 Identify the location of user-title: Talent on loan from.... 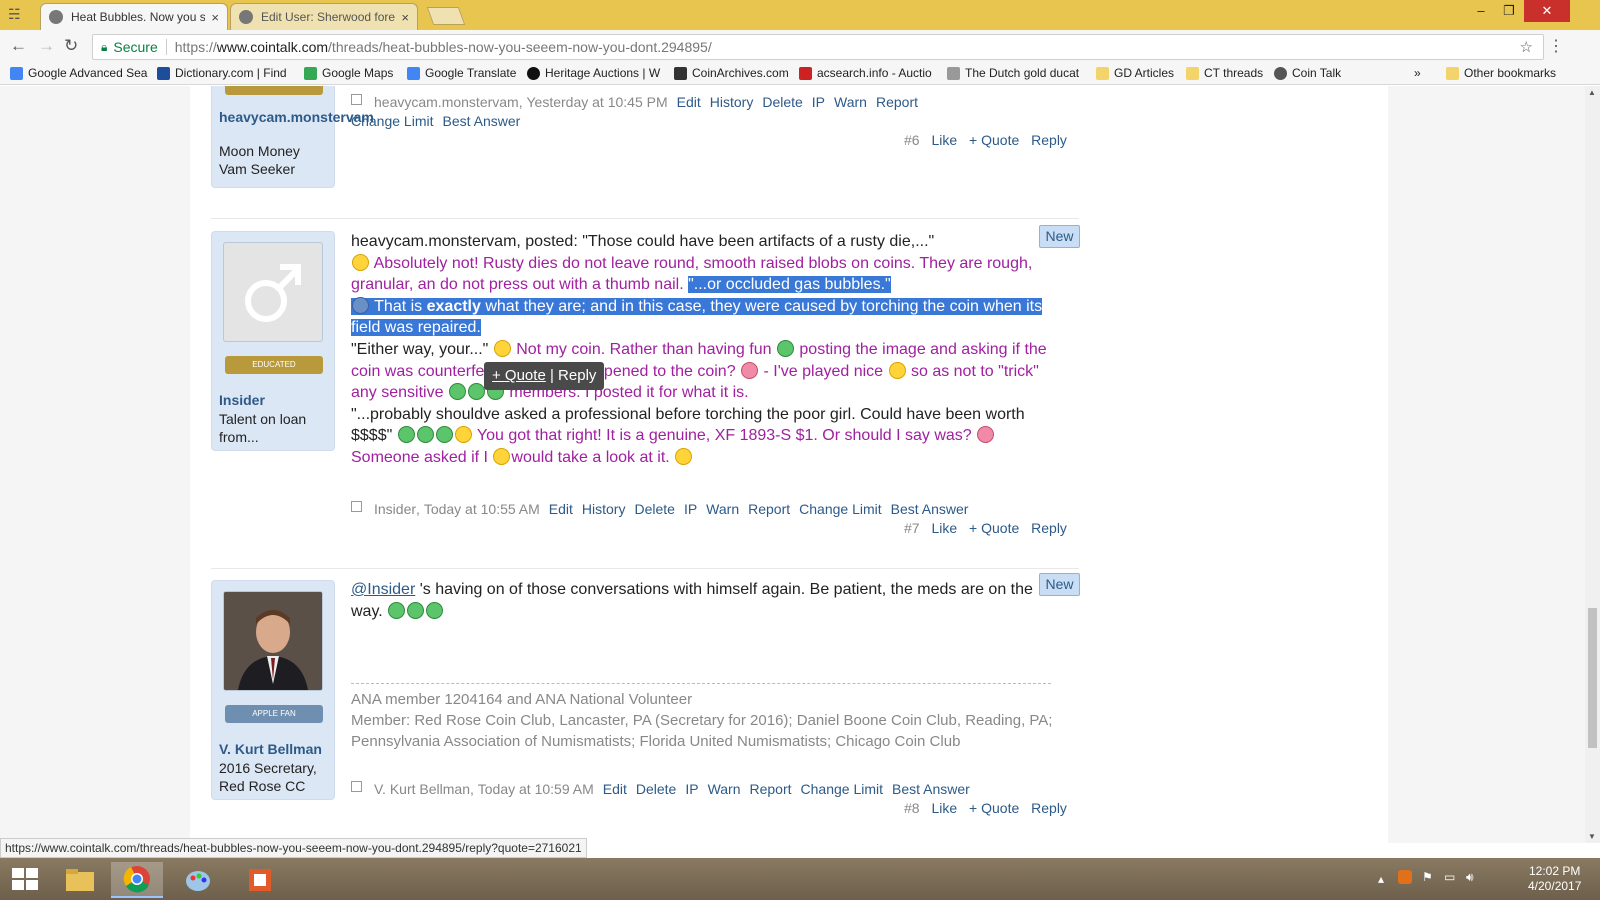
(263, 428).